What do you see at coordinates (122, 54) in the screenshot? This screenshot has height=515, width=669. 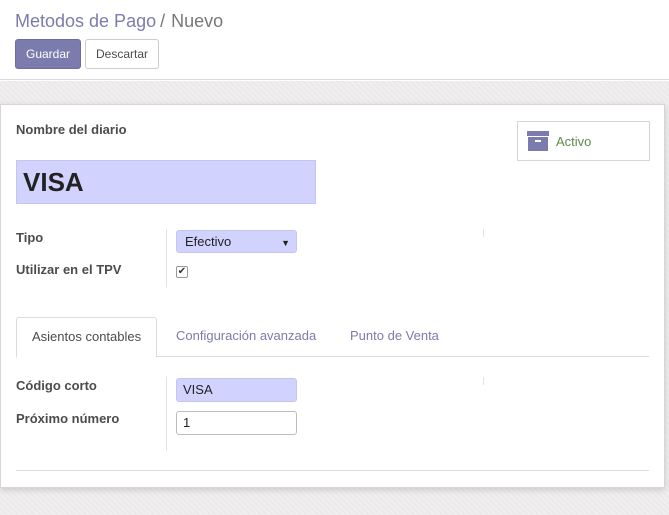 I see `discard-button: Descartar` at bounding box center [122, 54].